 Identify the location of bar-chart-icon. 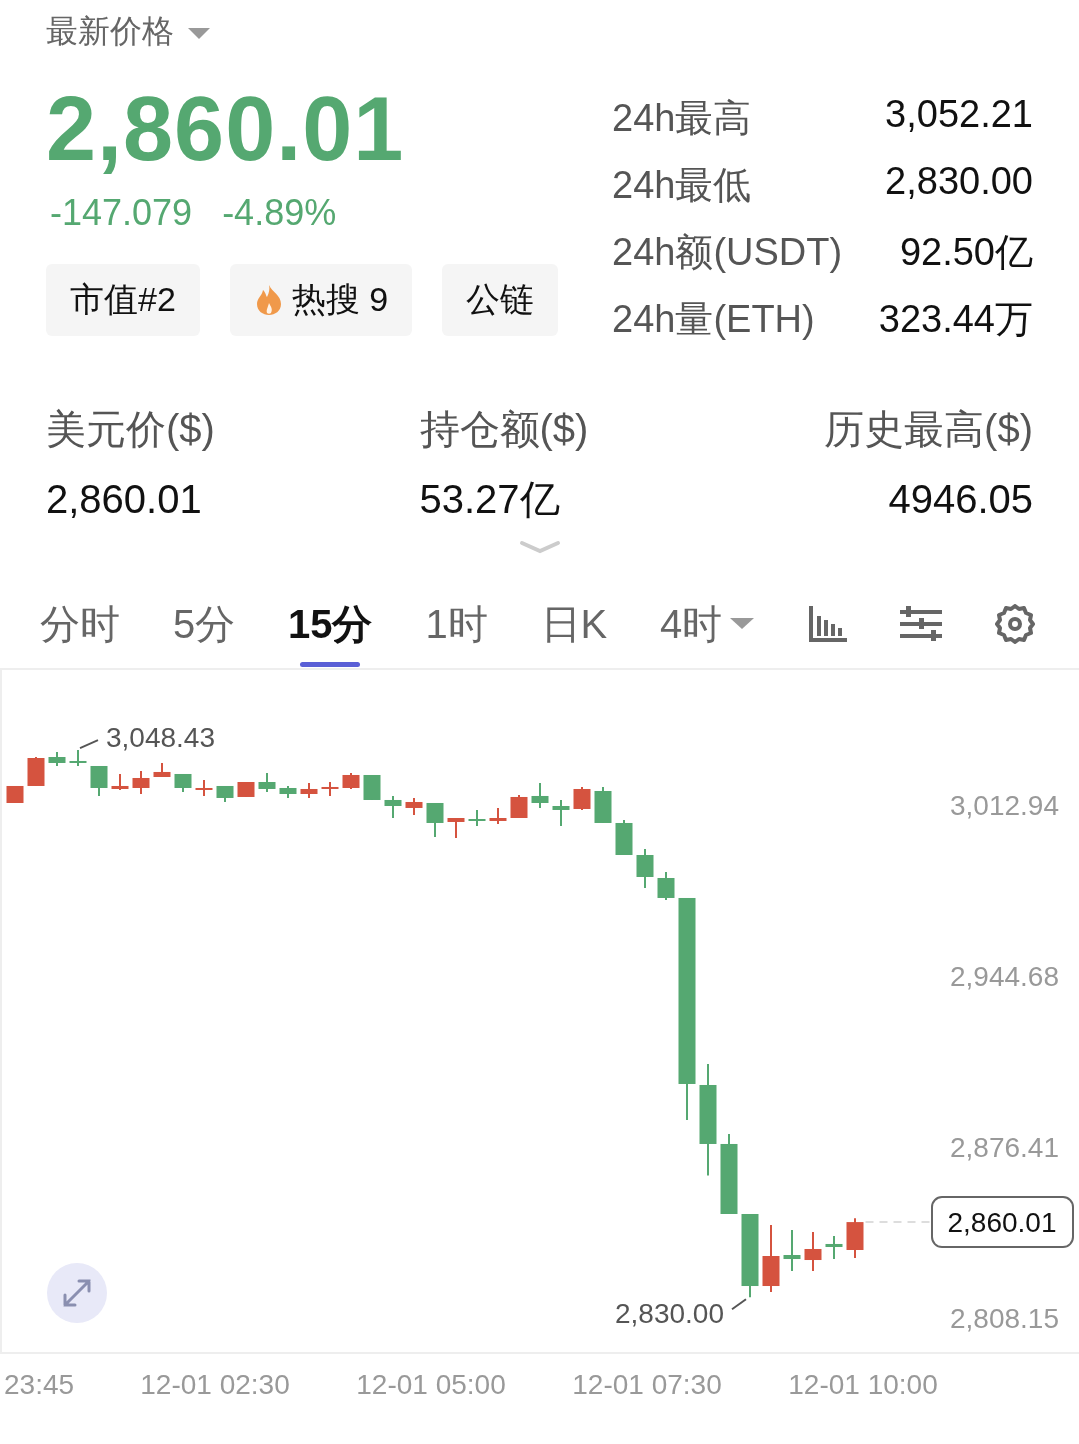
(827, 624).